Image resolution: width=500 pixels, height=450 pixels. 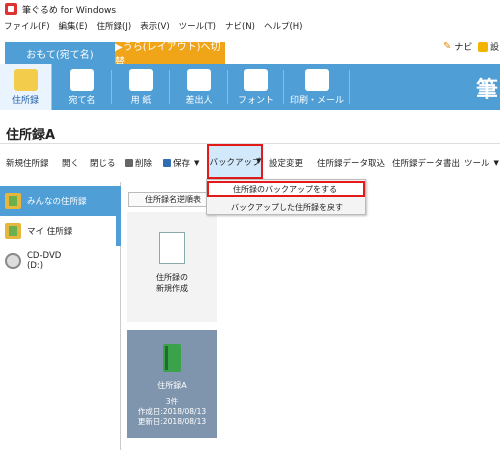 What do you see at coordinates (82, 101) in the screenshot?
I see `toolbar-recipient-label: 宛て名` at bounding box center [82, 101].